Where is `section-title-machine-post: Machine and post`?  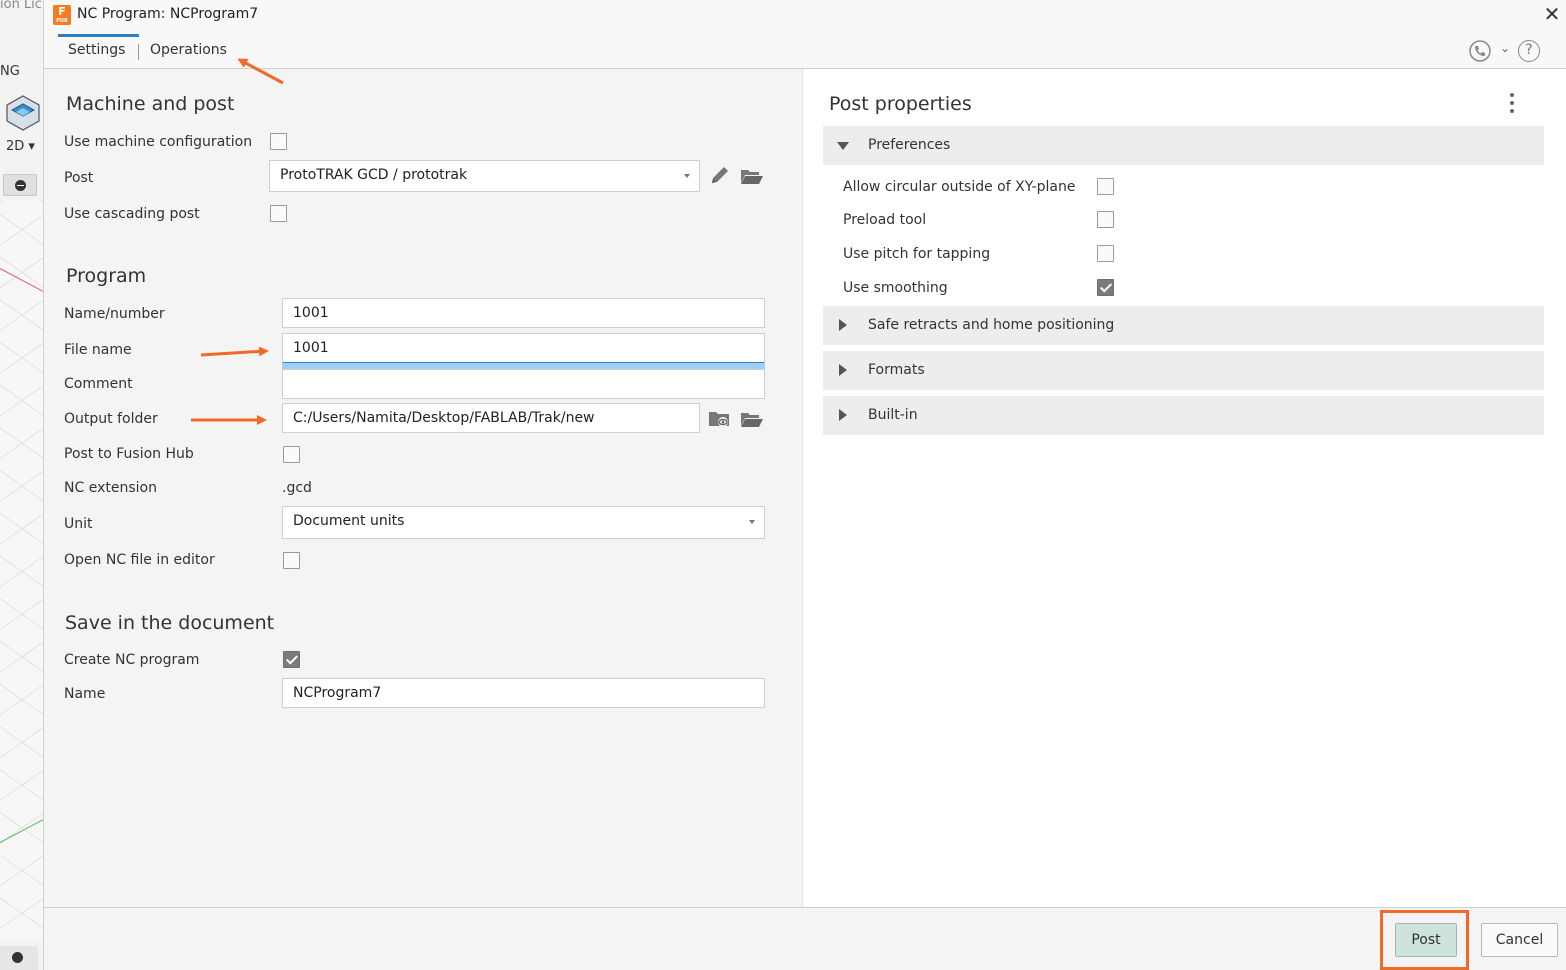 section-title-machine-post: Machine and post is located at coordinates (150, 104).